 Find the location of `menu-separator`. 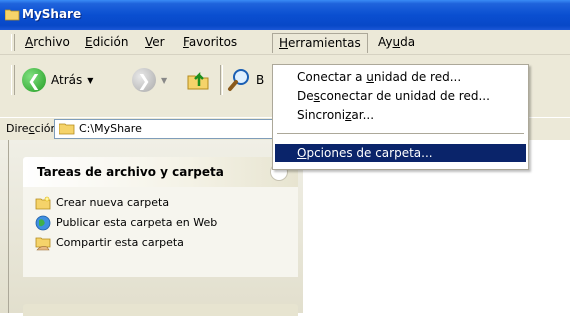

menu-separator is located at coordinates (400, 133).